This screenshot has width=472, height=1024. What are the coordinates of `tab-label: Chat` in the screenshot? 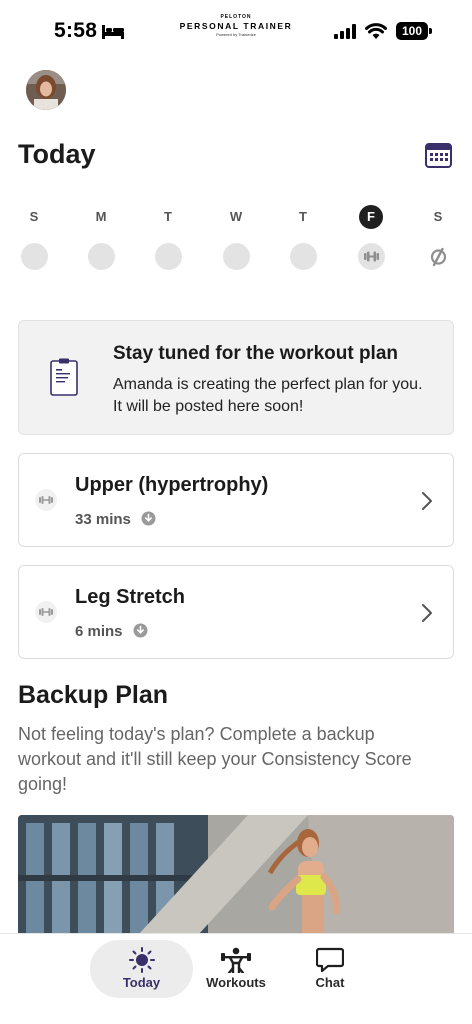 It's located at (330, 982).